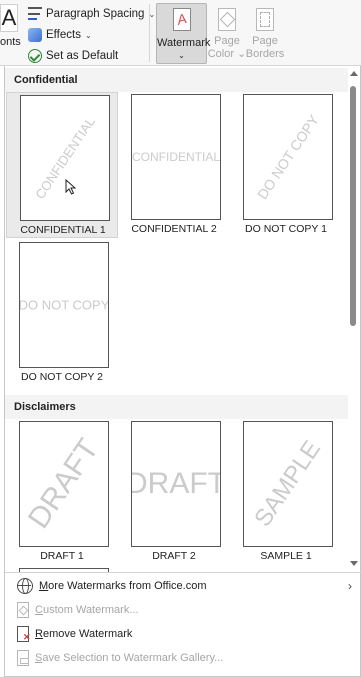 This screenshot has height=677, width=361. What do you see at coordinates (84, 634) in the screenshot?
I see `remove-watermark-label: Remove Watermark` at bounding box center [84, 634].